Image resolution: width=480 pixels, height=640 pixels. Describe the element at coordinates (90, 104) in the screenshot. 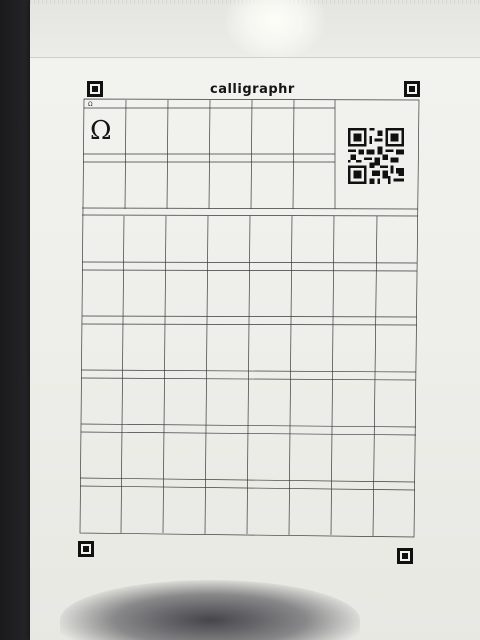

I see `cell-caption: Ω` at that location.